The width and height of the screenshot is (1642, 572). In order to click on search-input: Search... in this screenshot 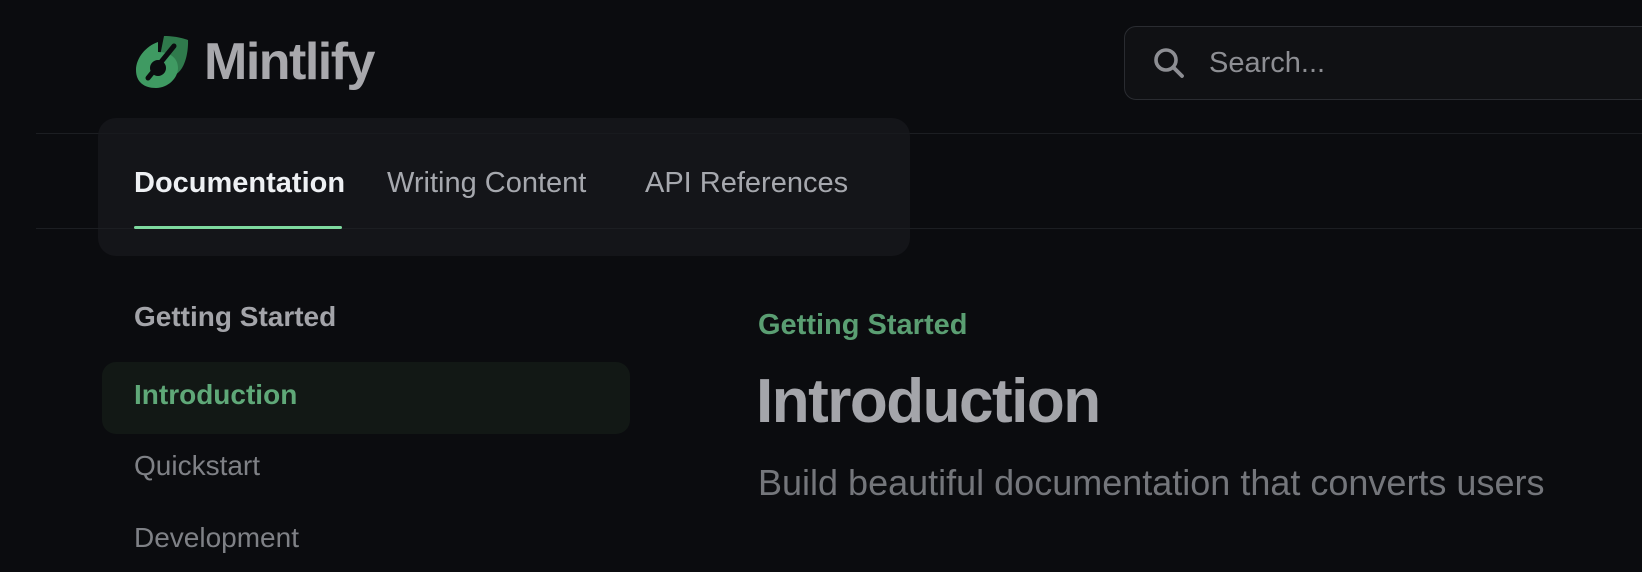, I will do `click(1267, 63)`.